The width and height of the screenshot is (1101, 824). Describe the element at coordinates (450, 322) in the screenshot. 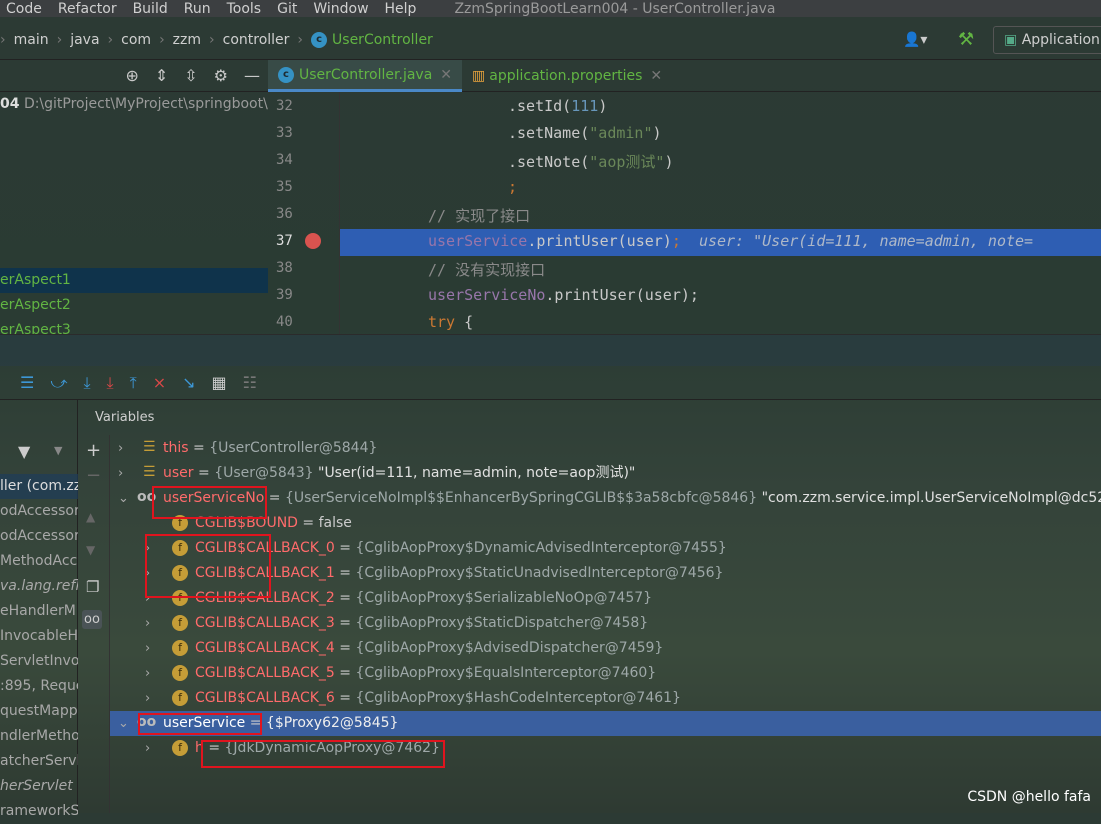

I see `code-line-40: try {` at that location.